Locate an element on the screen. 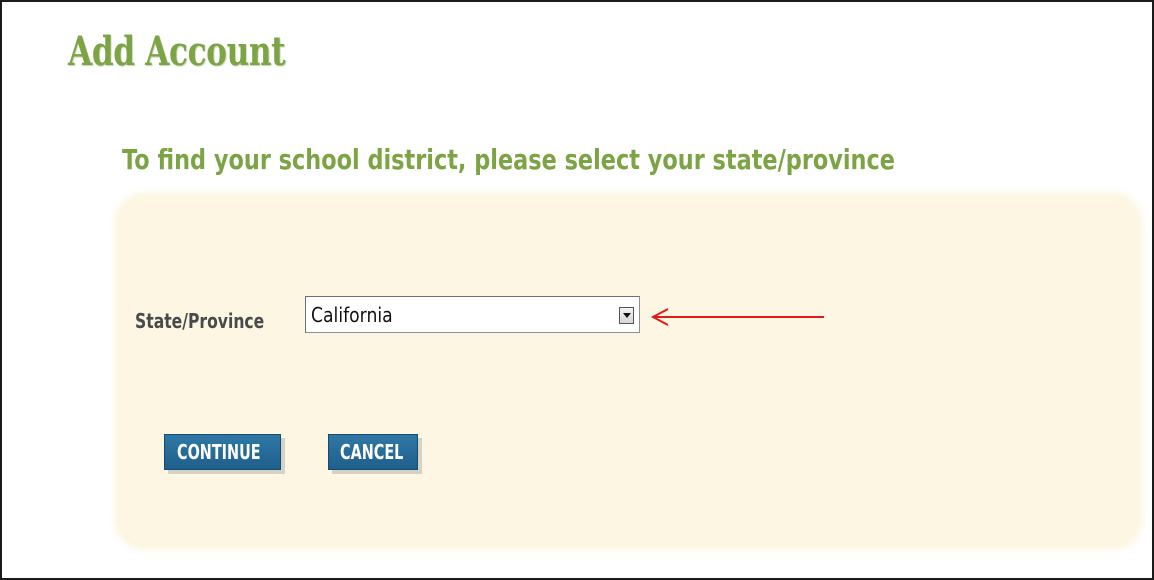 Image resolution: width=1154 pixels, height=580 pixels. cancel-button: CANCEL is located at coordinates (373, 452).